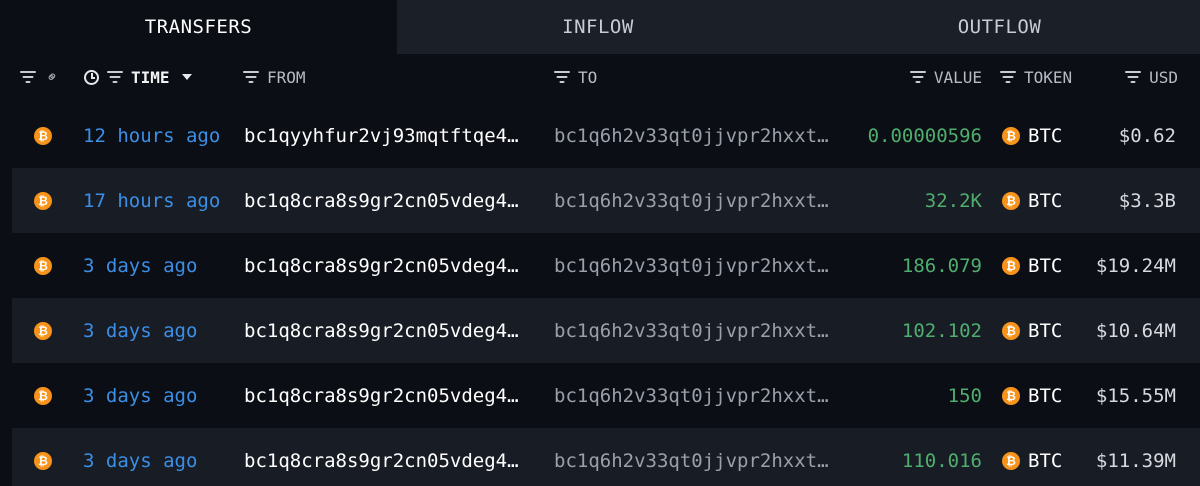 The width and height of the screenshot is (1200, 486). I want to click on token-header: TOKEN, so click(1036, 77).